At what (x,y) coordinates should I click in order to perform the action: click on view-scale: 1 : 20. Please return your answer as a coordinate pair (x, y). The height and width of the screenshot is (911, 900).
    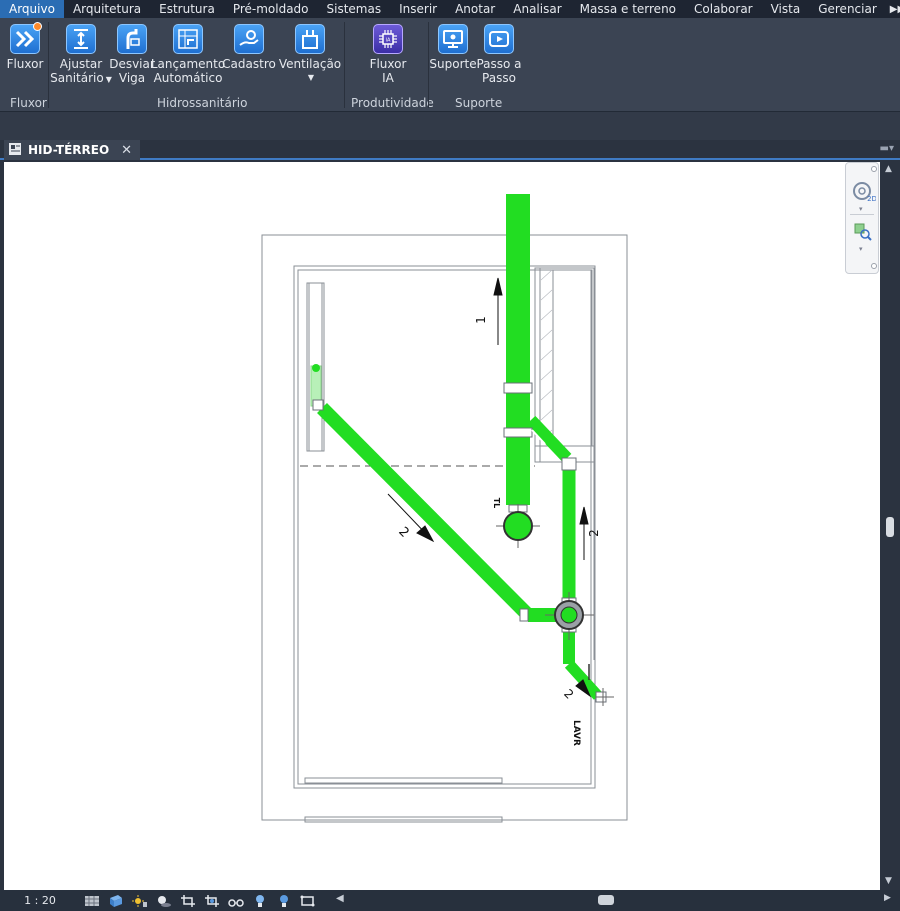
    Looking at the image, I should click on (40, 900).